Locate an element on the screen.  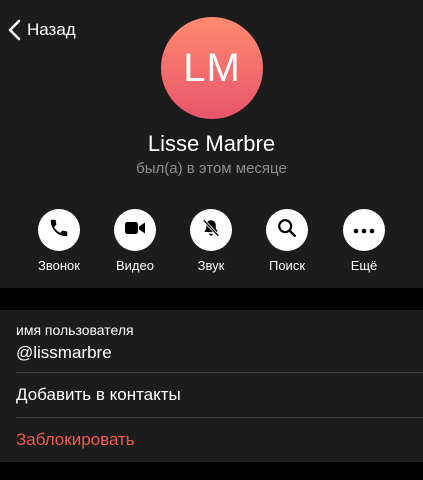
video-button: Видео is located at coordinates (135, 241).